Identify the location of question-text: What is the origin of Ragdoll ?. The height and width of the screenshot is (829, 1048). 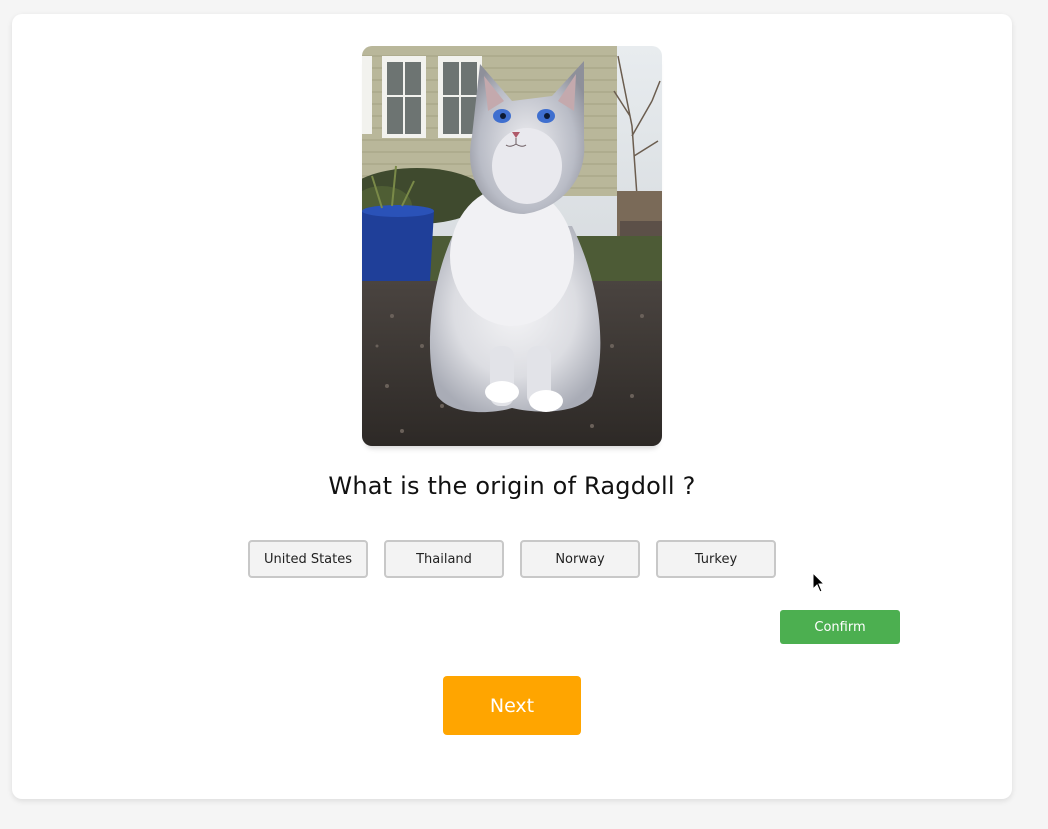
(512, 486).